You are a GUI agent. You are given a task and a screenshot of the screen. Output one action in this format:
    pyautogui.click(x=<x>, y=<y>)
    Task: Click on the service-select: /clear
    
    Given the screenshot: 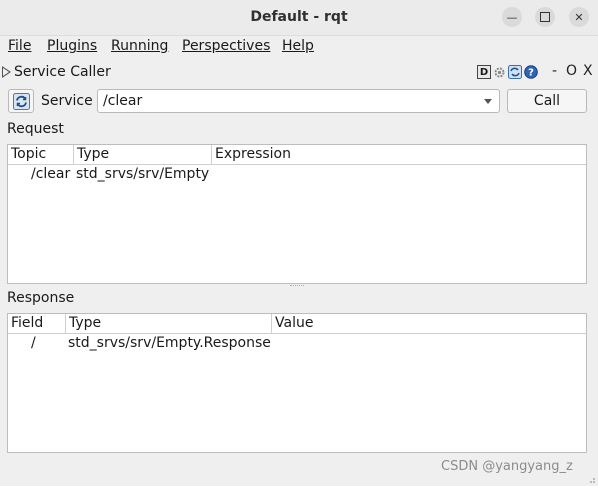 What is the action you would take?
    pyautogui.click(x=298, y=101)
    